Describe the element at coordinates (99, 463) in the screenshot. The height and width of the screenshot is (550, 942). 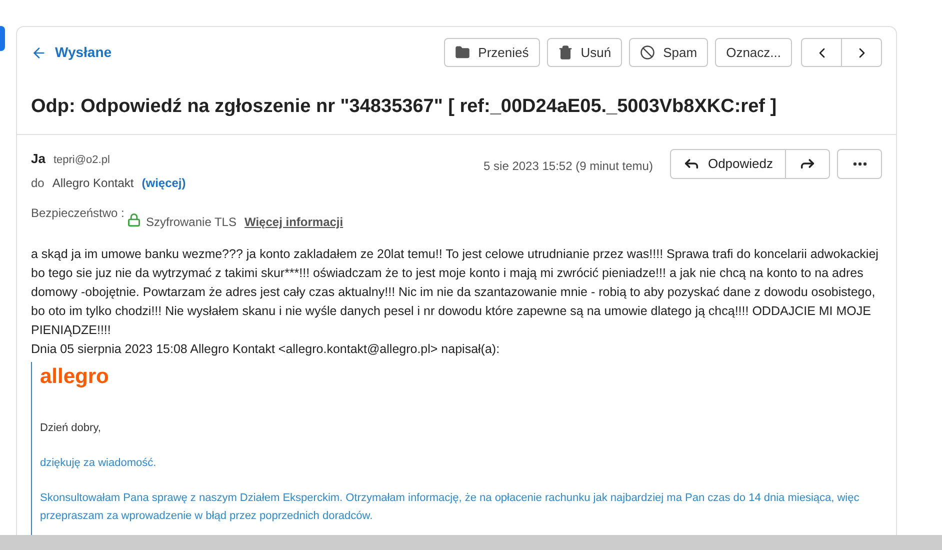
I see `quoted-paragraph: dziękuję za wiadomość.` at that location.